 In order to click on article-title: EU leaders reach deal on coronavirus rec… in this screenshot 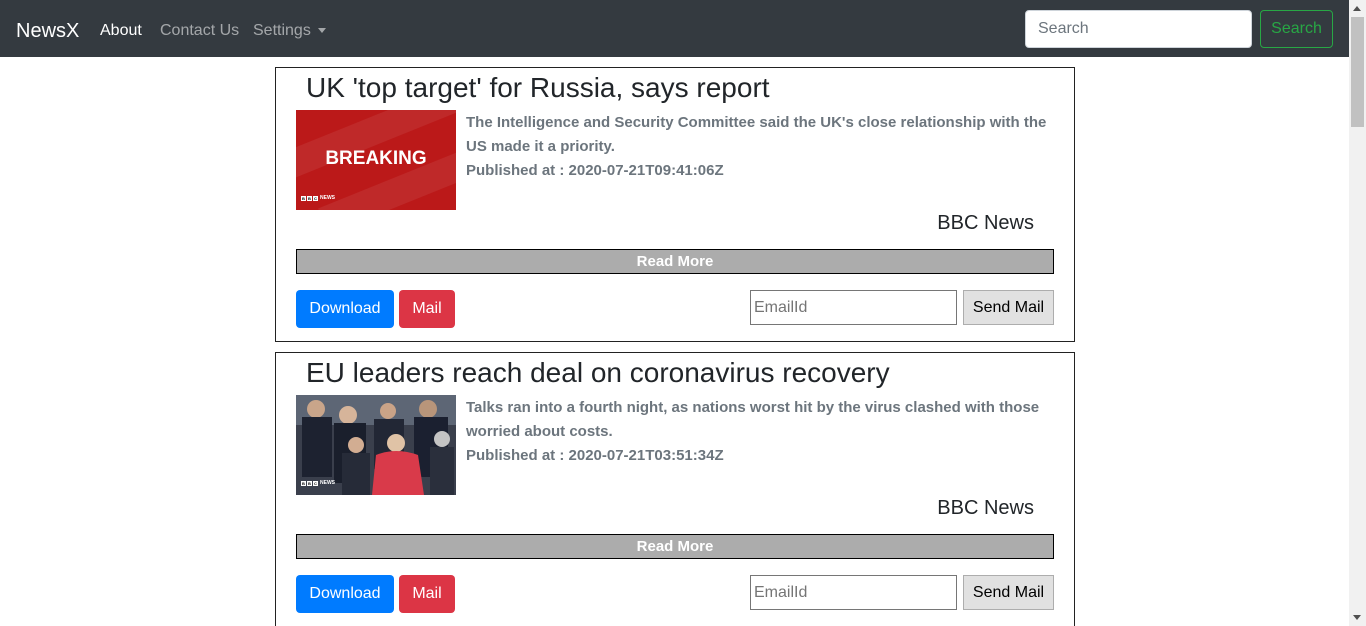, I will do `click(598, 372)`.